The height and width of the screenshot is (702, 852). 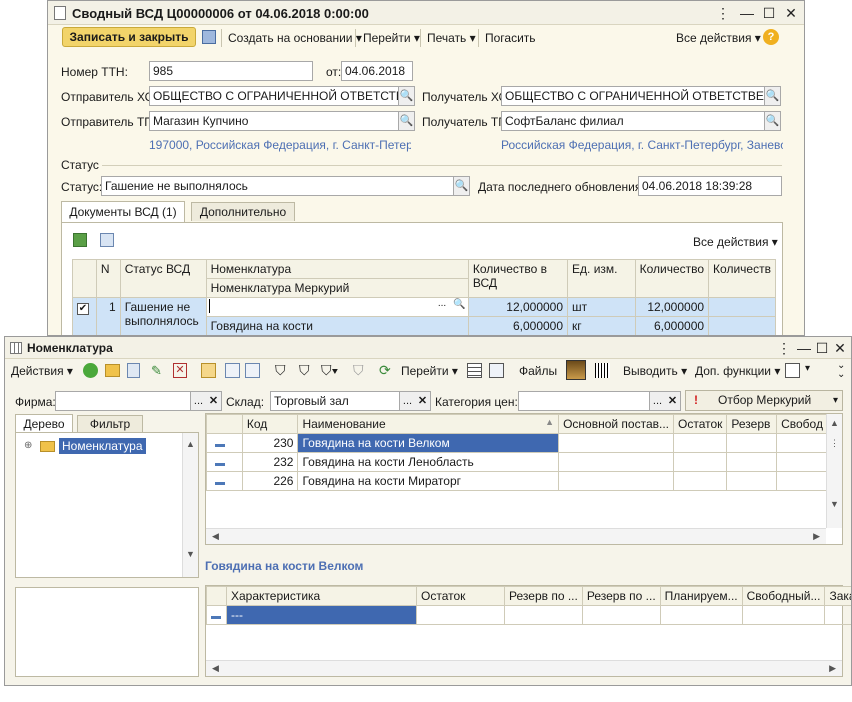 I want to click on sender-tp-input: Магазин Купчино, so click(x=274, y=121).